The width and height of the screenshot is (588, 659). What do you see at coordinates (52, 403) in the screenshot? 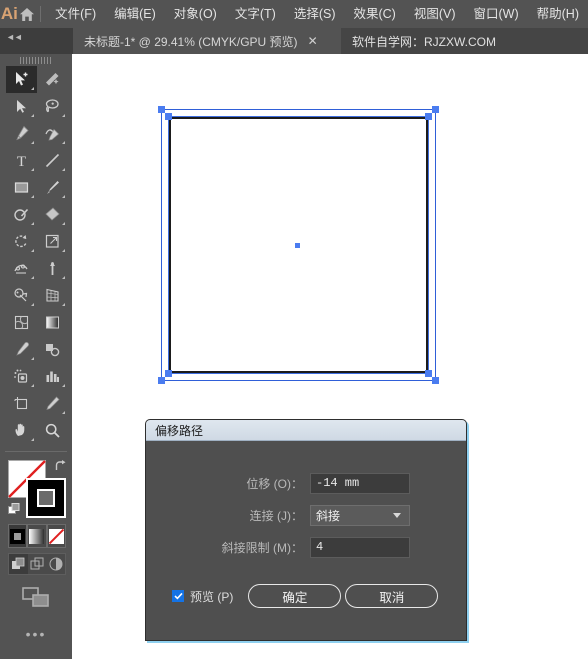
I see `slice-tool` at bounding box center [52, 403].